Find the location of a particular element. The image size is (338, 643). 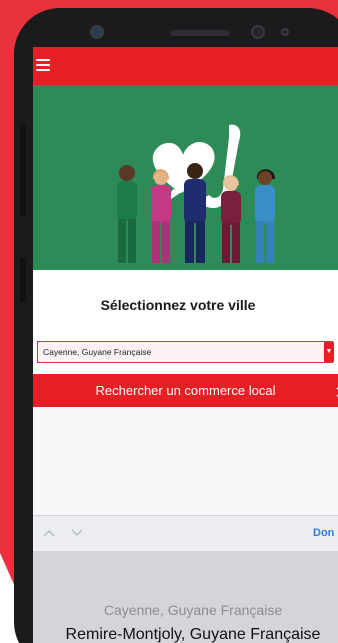

sensor-small is located at coordinates (285, 32).